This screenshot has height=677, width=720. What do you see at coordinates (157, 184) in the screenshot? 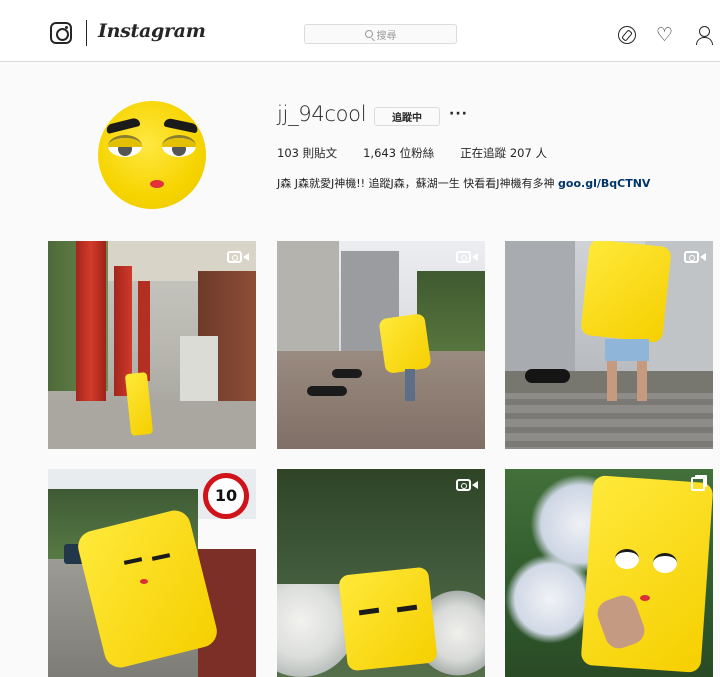
I see `avatar-mouth` at bounding box center [157, 184].